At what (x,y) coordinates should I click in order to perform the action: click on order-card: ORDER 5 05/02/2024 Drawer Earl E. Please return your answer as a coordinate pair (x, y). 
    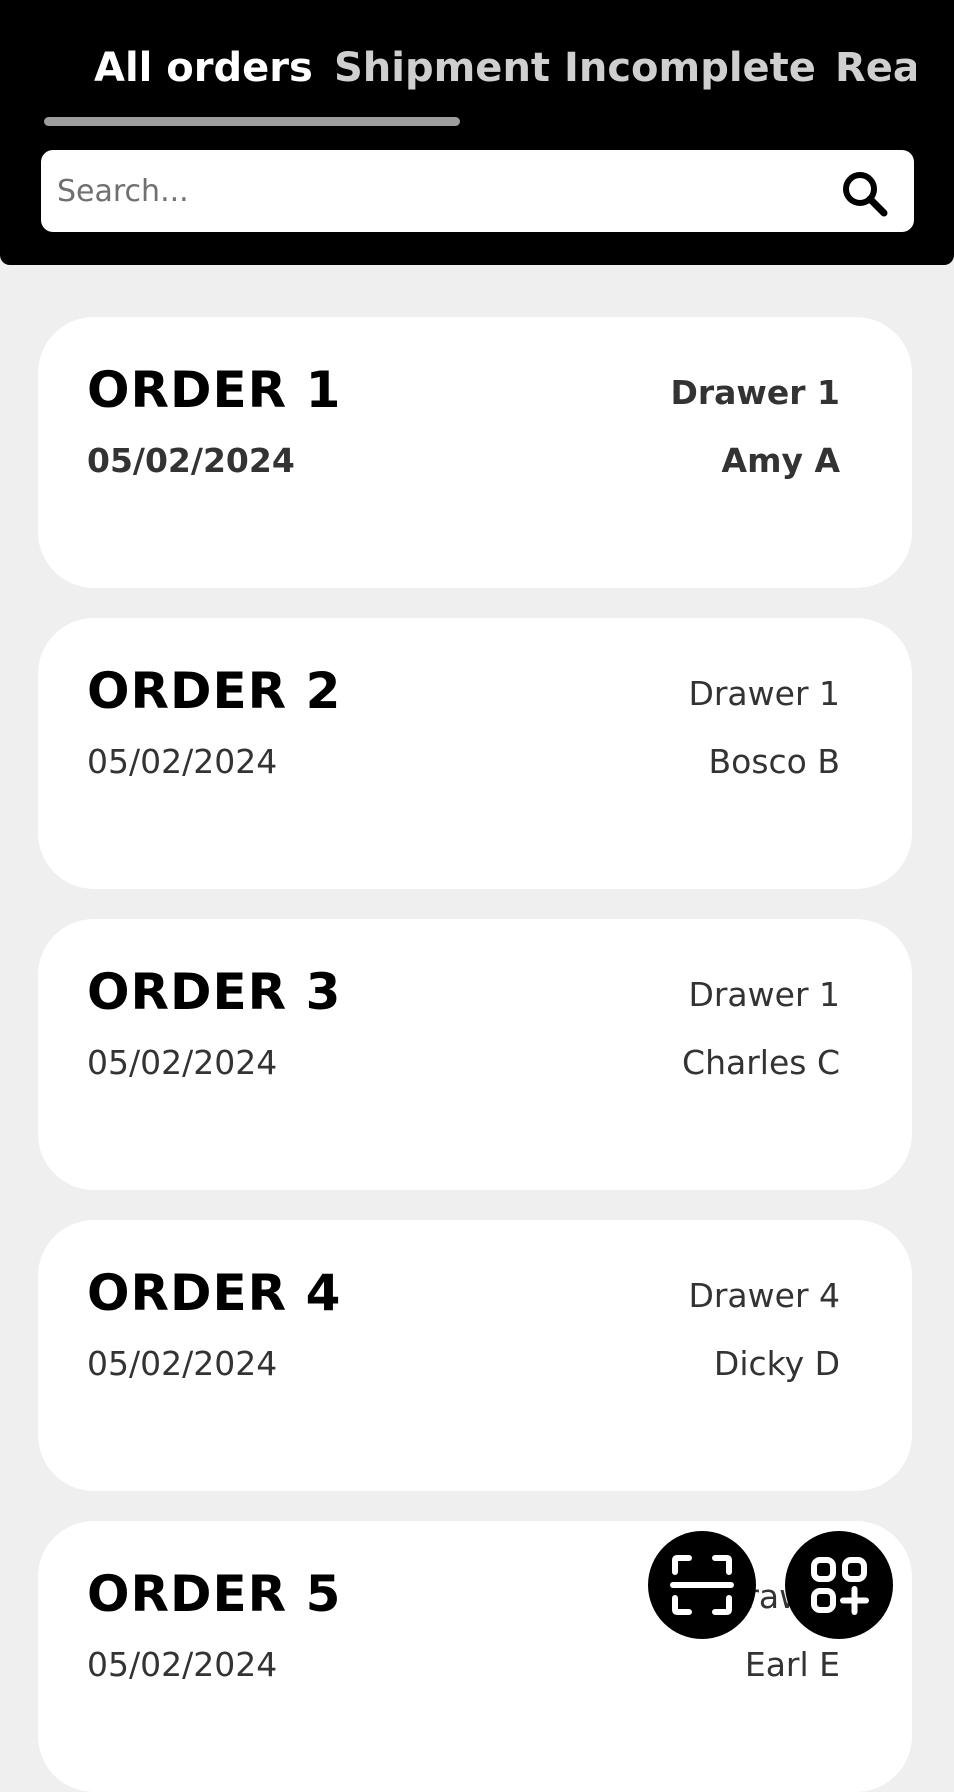
    Looking at the image, I should click on (475, 1656).